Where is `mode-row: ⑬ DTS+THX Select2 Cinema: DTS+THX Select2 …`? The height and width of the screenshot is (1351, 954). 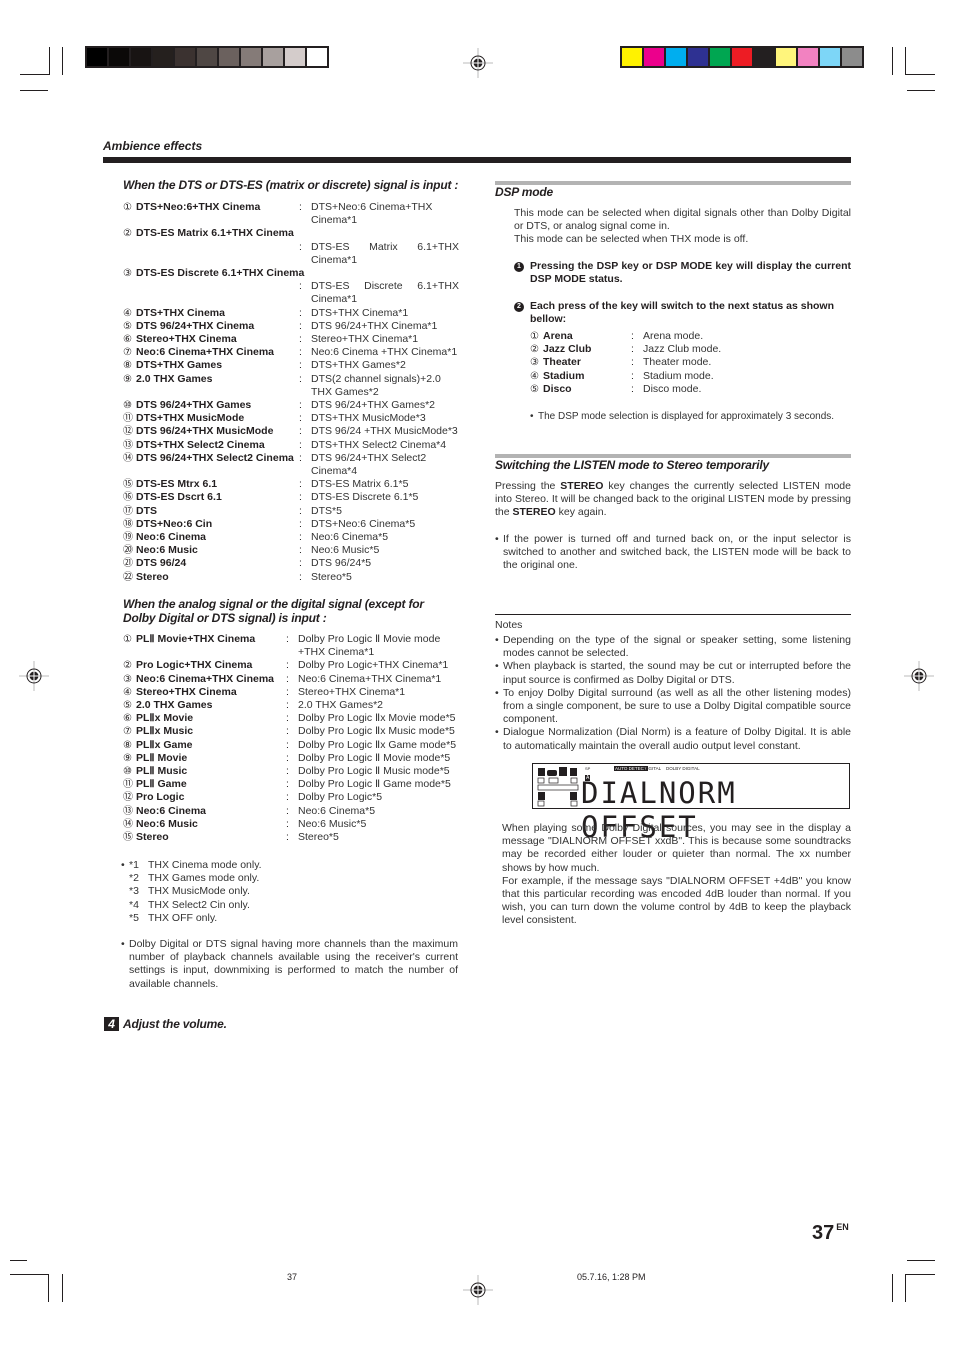 mode-row: ⑬ DTS+THX Select2 Cinema: DTS+THX Select2 … is located at coordinates (291, 445).